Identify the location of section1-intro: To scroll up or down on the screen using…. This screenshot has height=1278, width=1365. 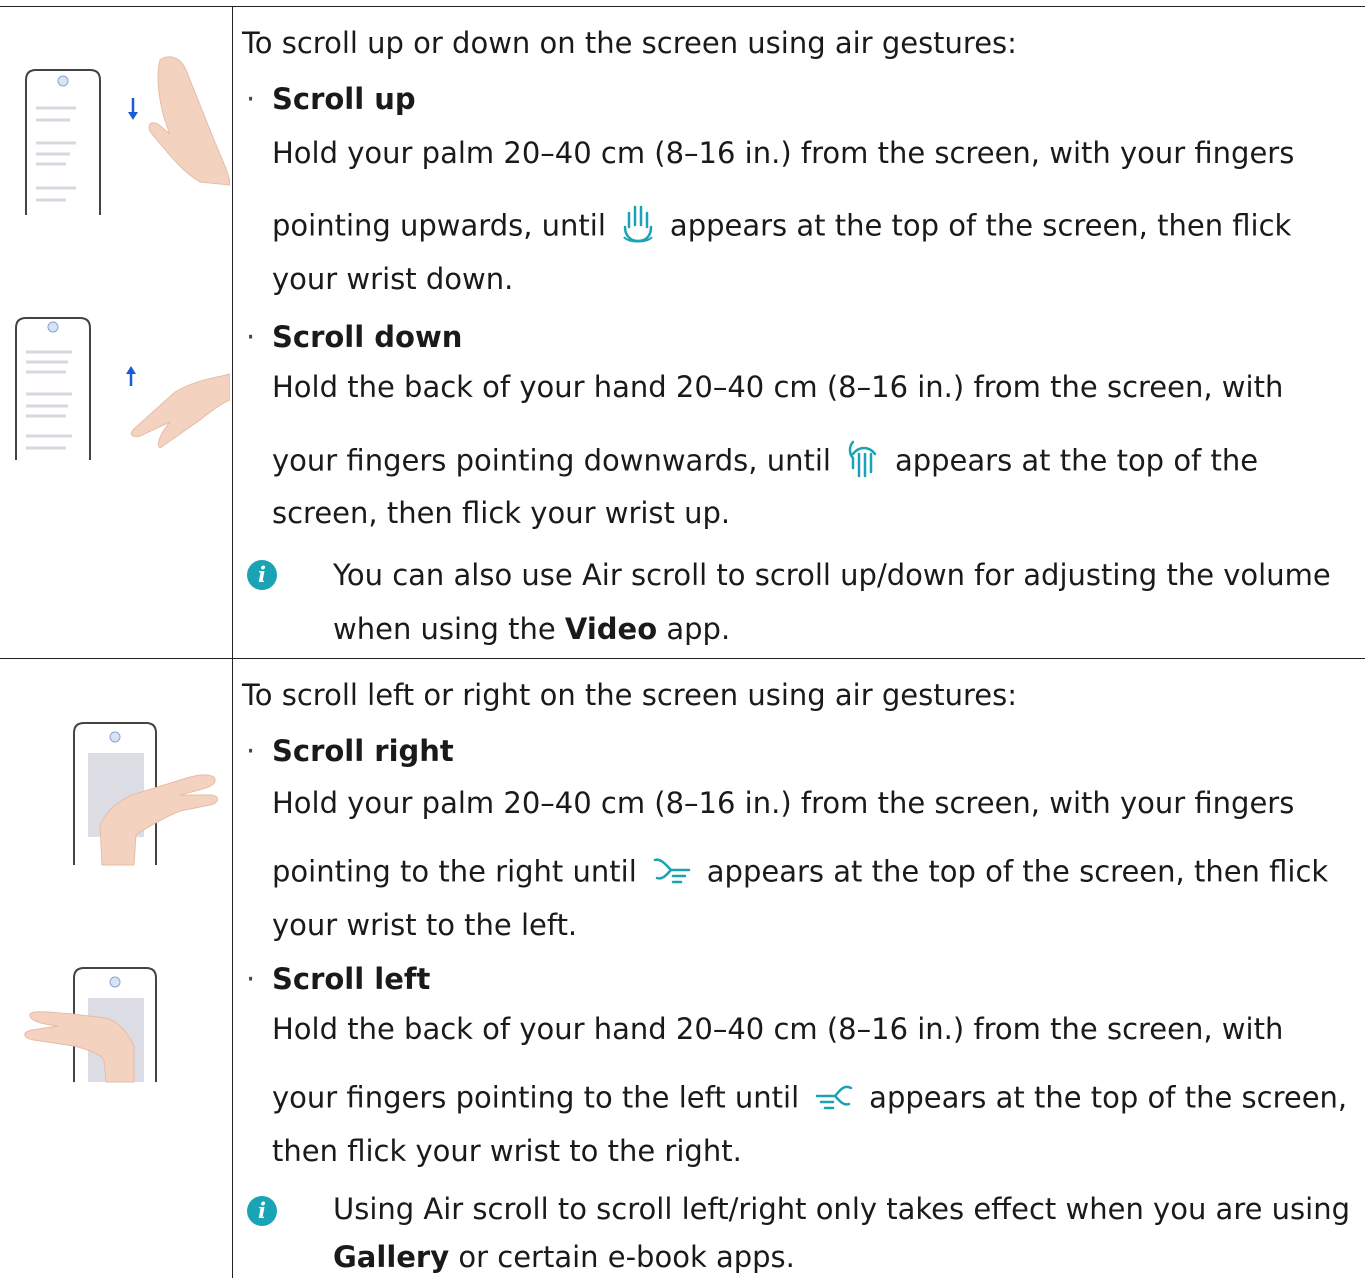
(629, 43).